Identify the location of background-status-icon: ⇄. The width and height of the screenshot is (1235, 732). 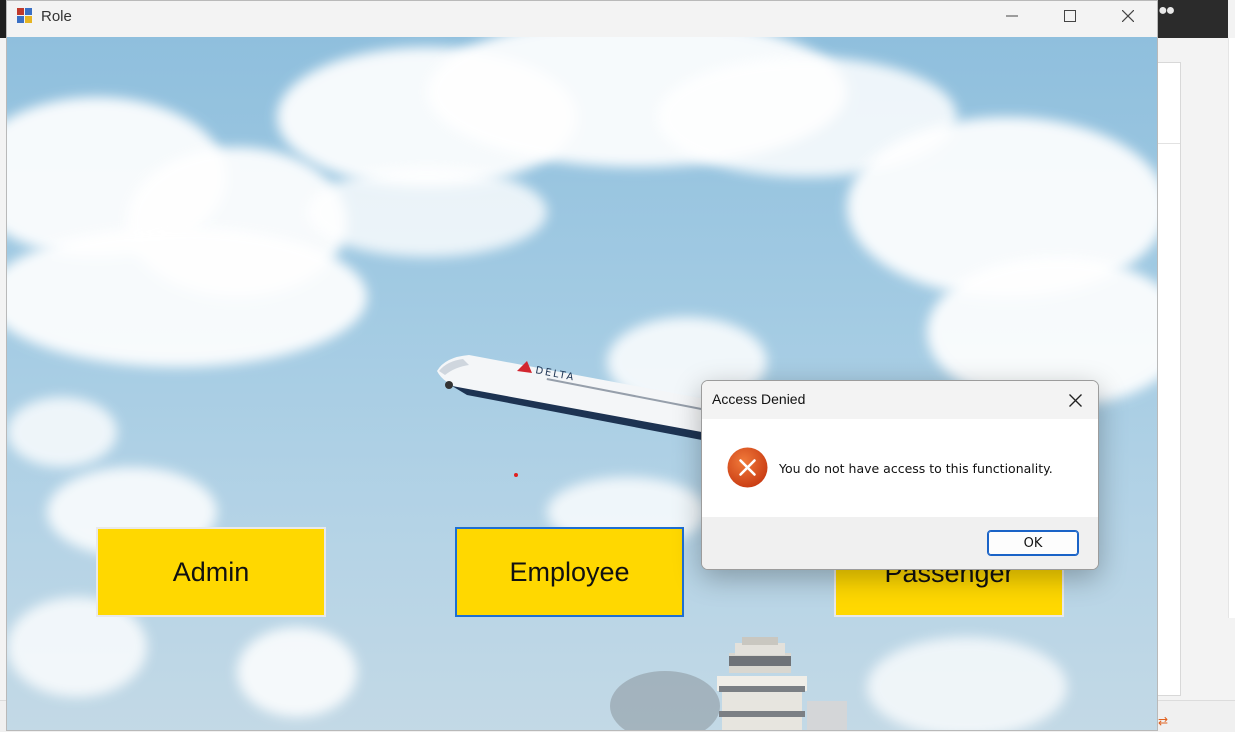
(1163, 721).